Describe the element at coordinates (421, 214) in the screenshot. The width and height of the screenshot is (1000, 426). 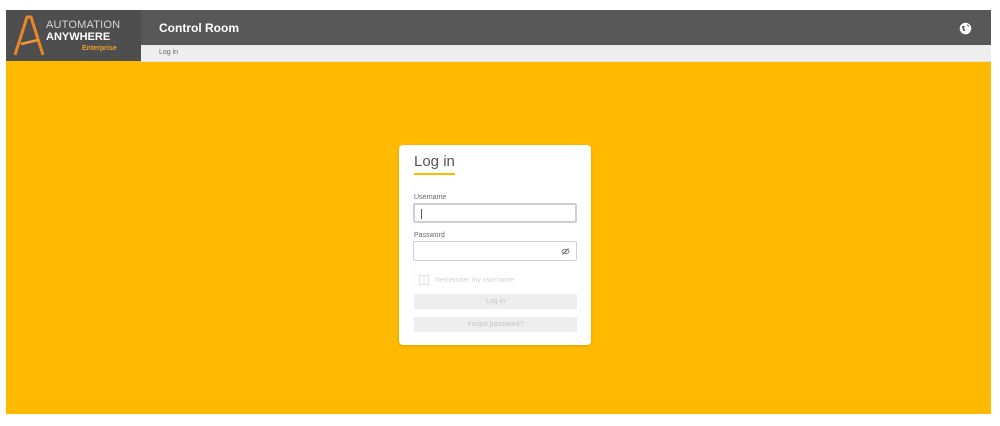
I see `text-caret` at that location.